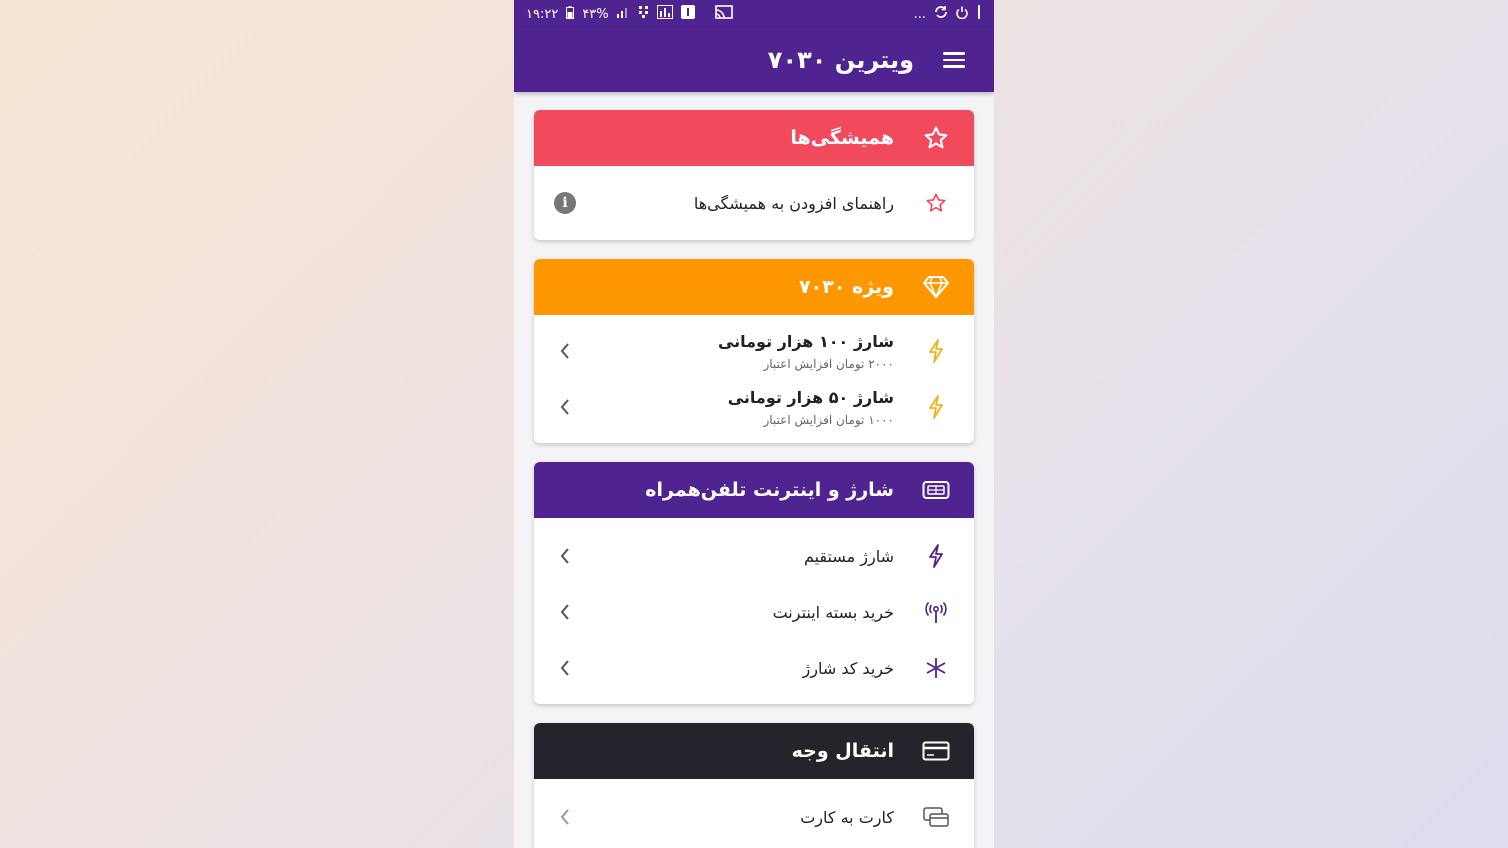  Describe the element at coordinates (793, 203) in the screenshot. I see `favorites-guide-label: راهنمای افزودن به همیشگی‌ها` at that location.